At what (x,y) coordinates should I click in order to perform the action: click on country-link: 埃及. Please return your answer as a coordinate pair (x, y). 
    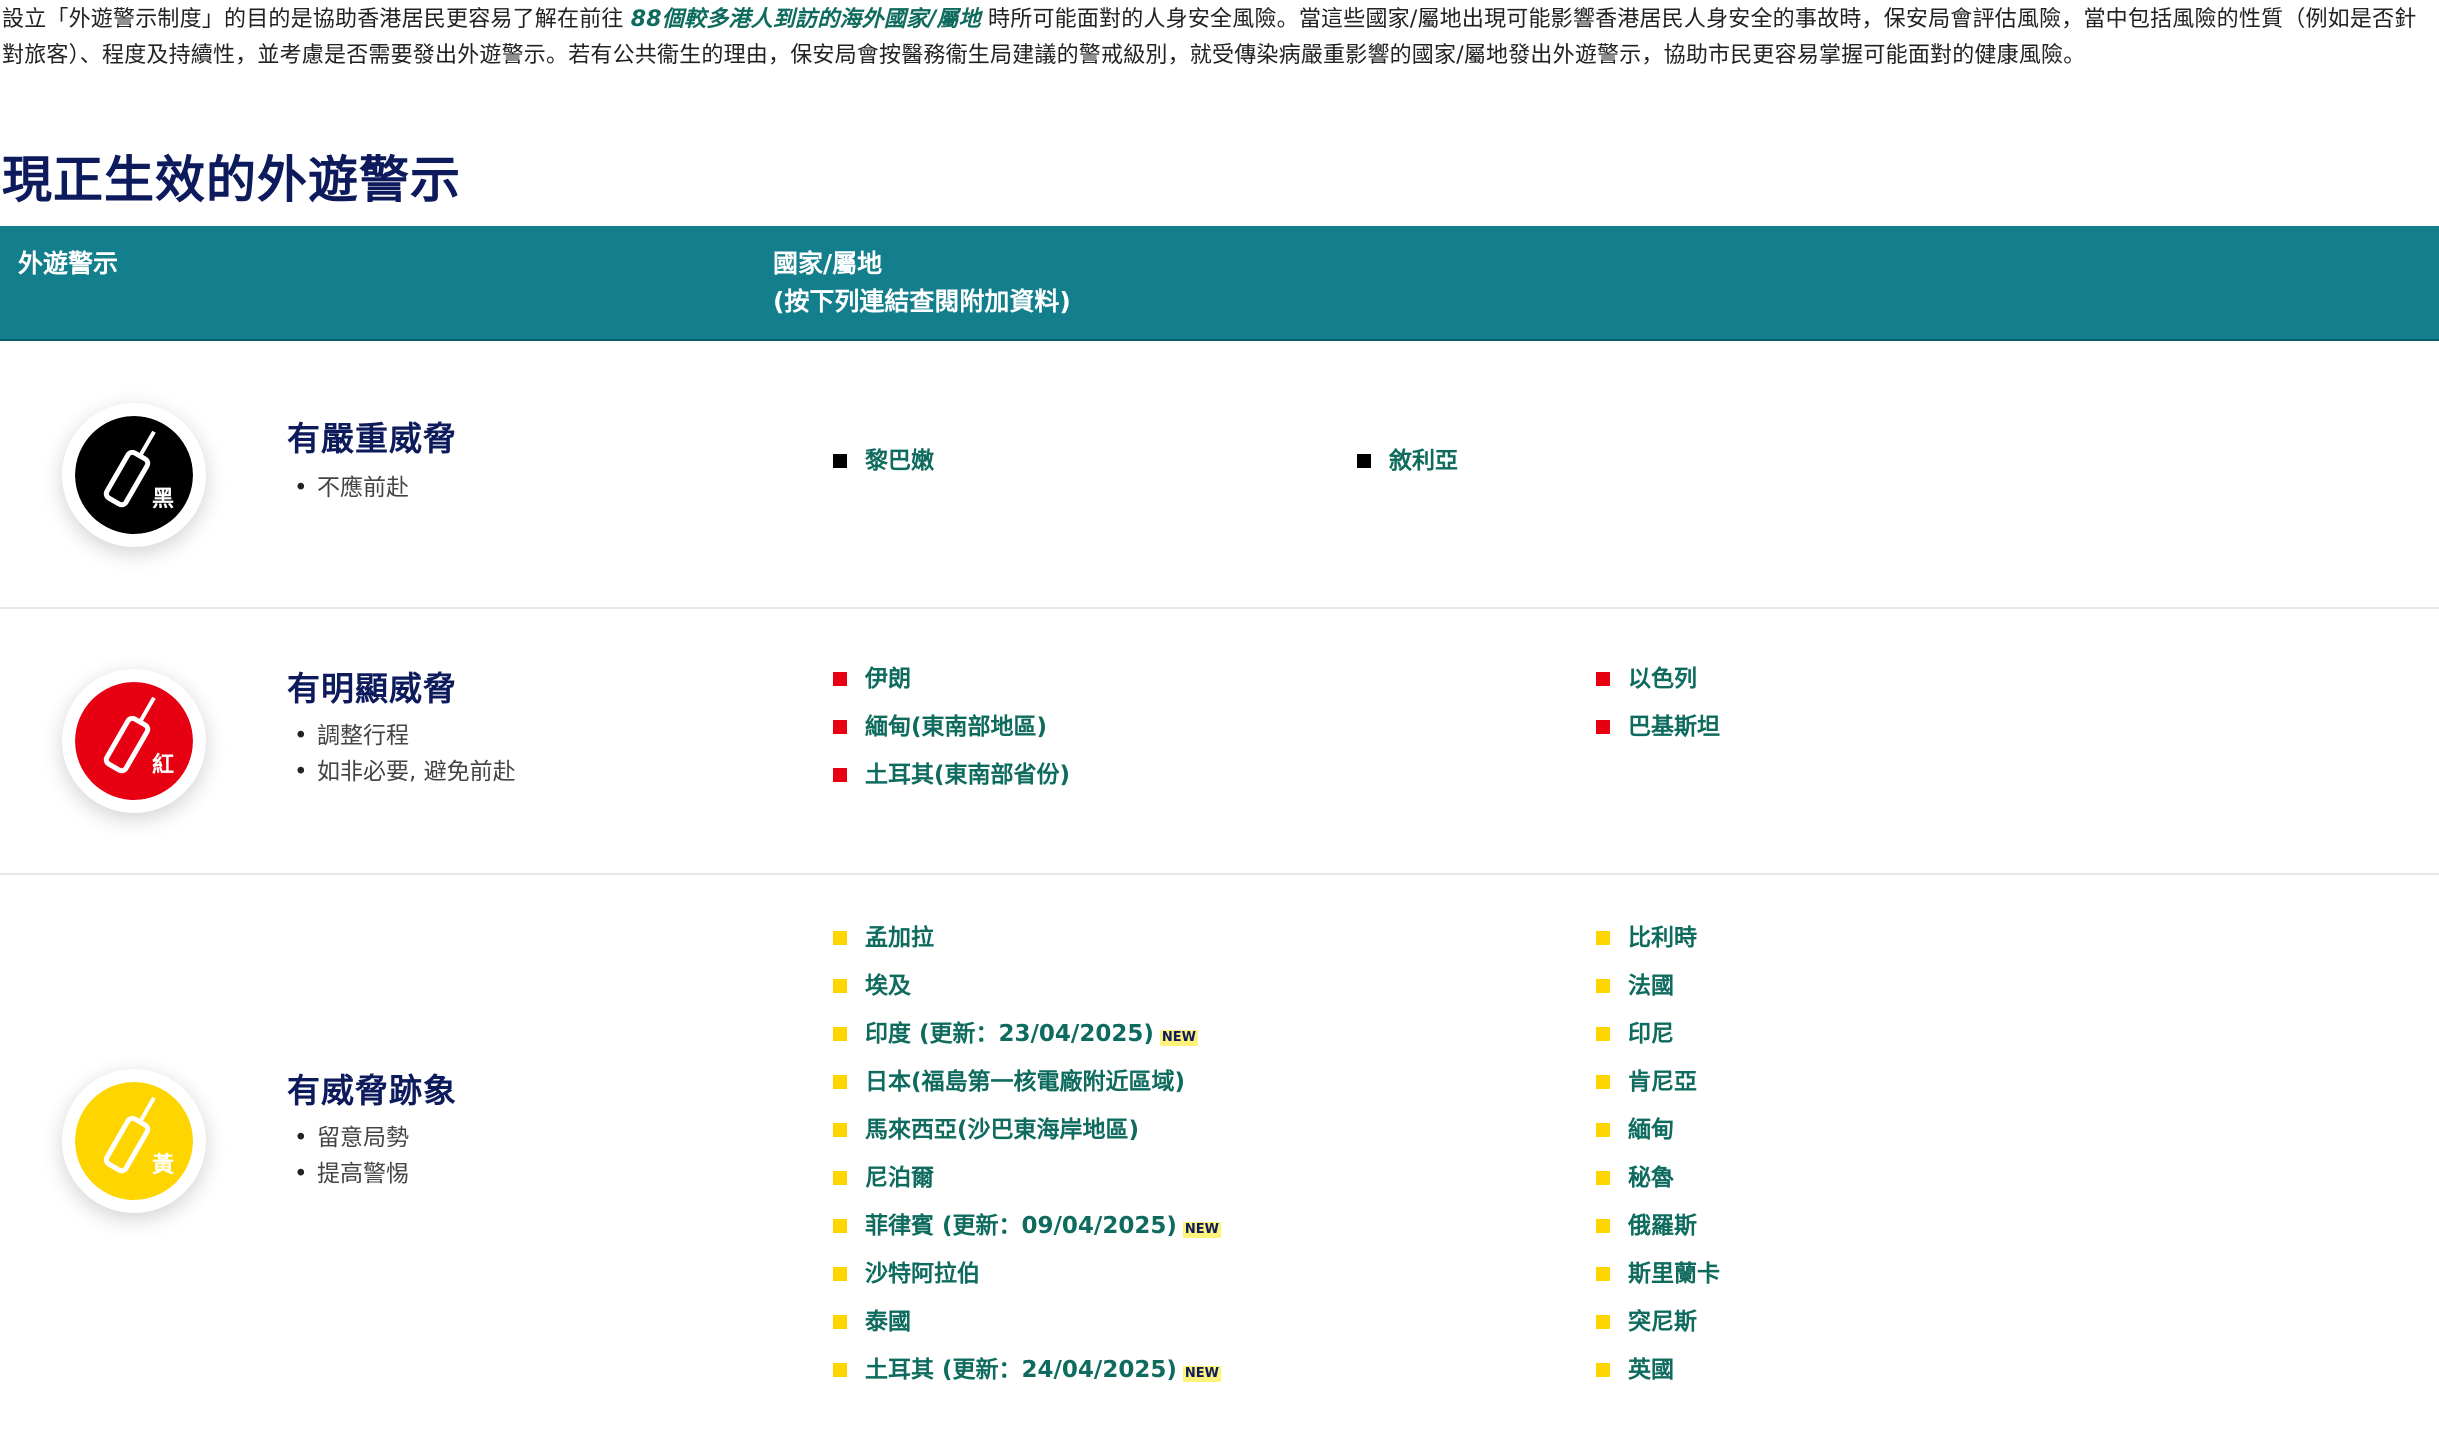
    Looking at the image, I should click on (888, 986).